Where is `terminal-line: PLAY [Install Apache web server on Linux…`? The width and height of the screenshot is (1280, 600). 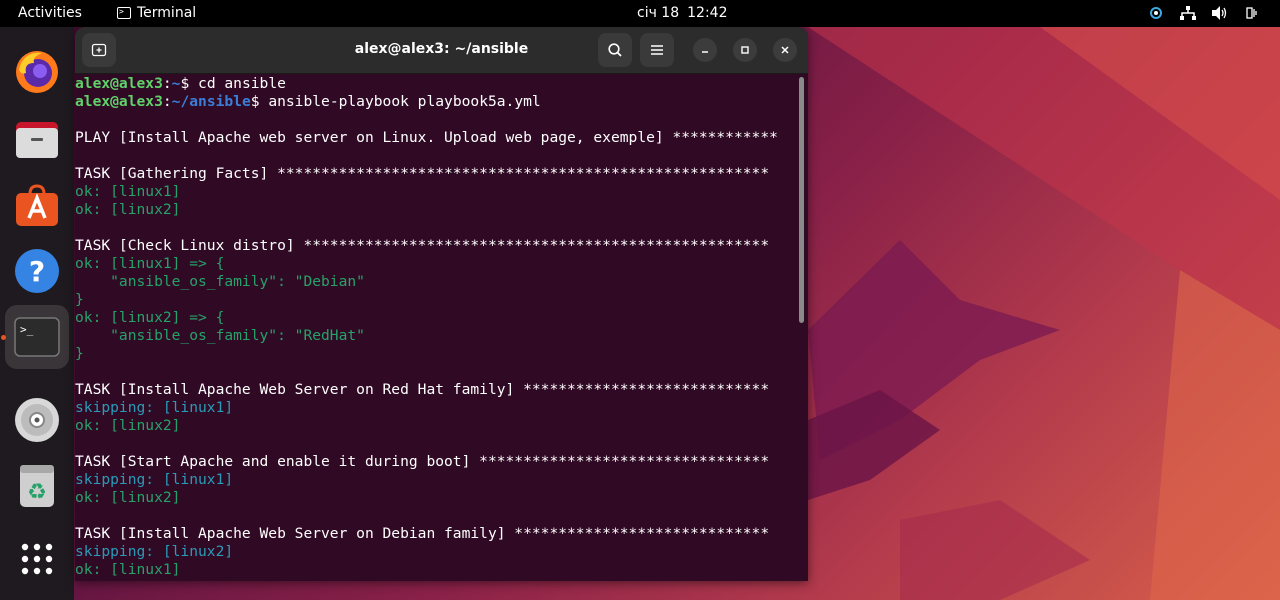
terminal-line: PLAY [Install Apache web server on Linux… is located at coordinates (426, 137).